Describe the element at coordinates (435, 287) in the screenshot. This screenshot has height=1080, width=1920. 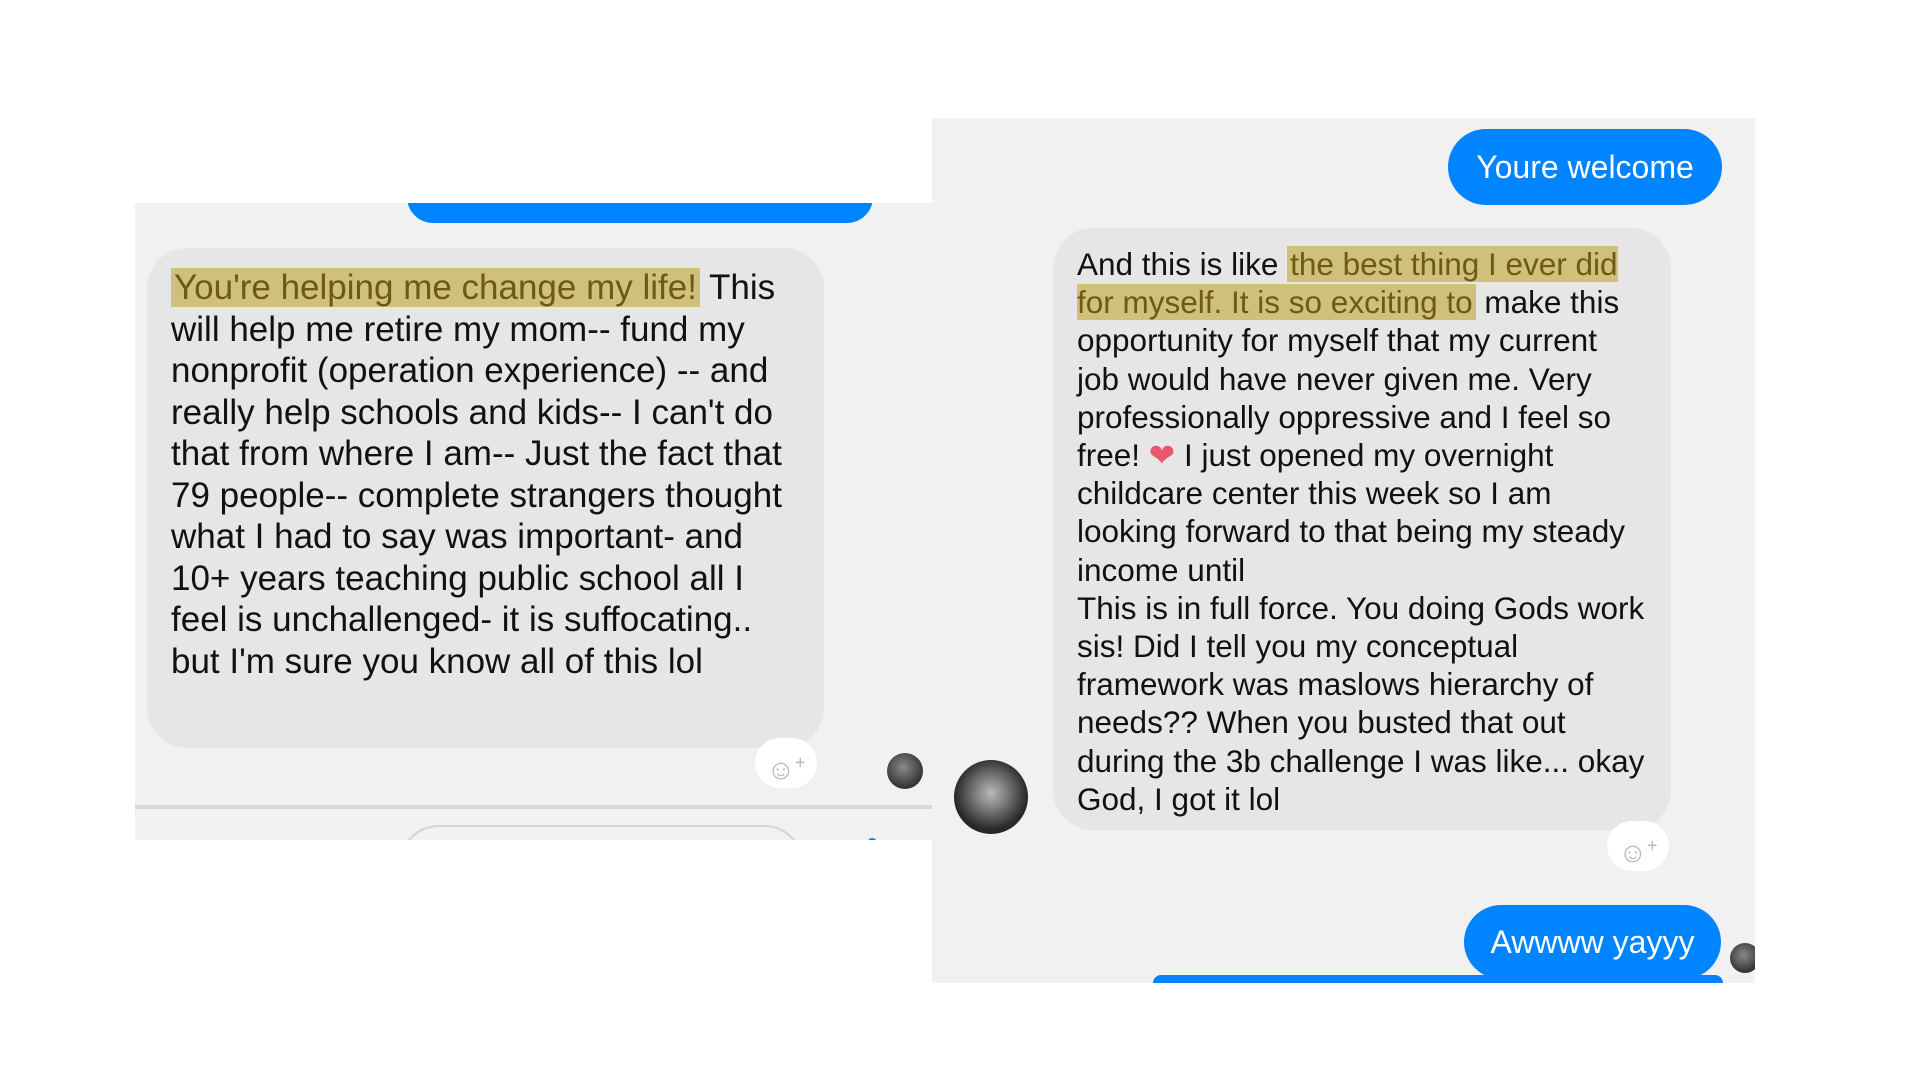
I see `highlighted-text: You're helping me change my life!` at that location.